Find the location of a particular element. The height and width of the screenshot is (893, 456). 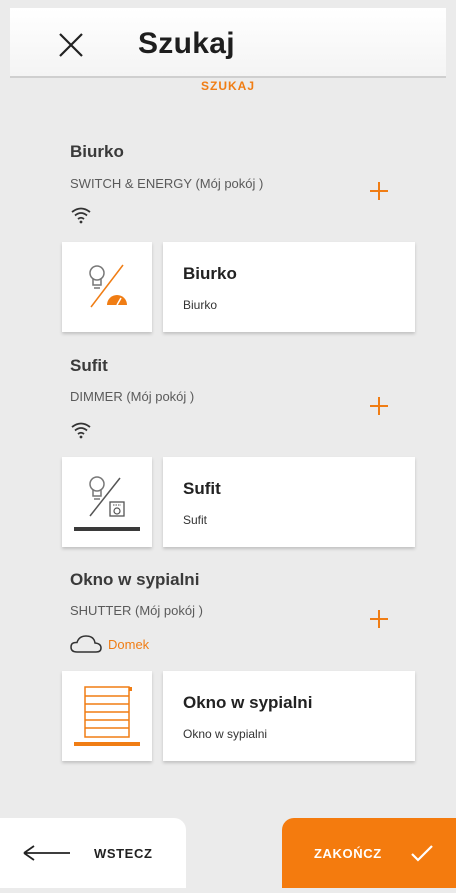

back-button-label: WSTECZ is located at coordinates (123, 853).